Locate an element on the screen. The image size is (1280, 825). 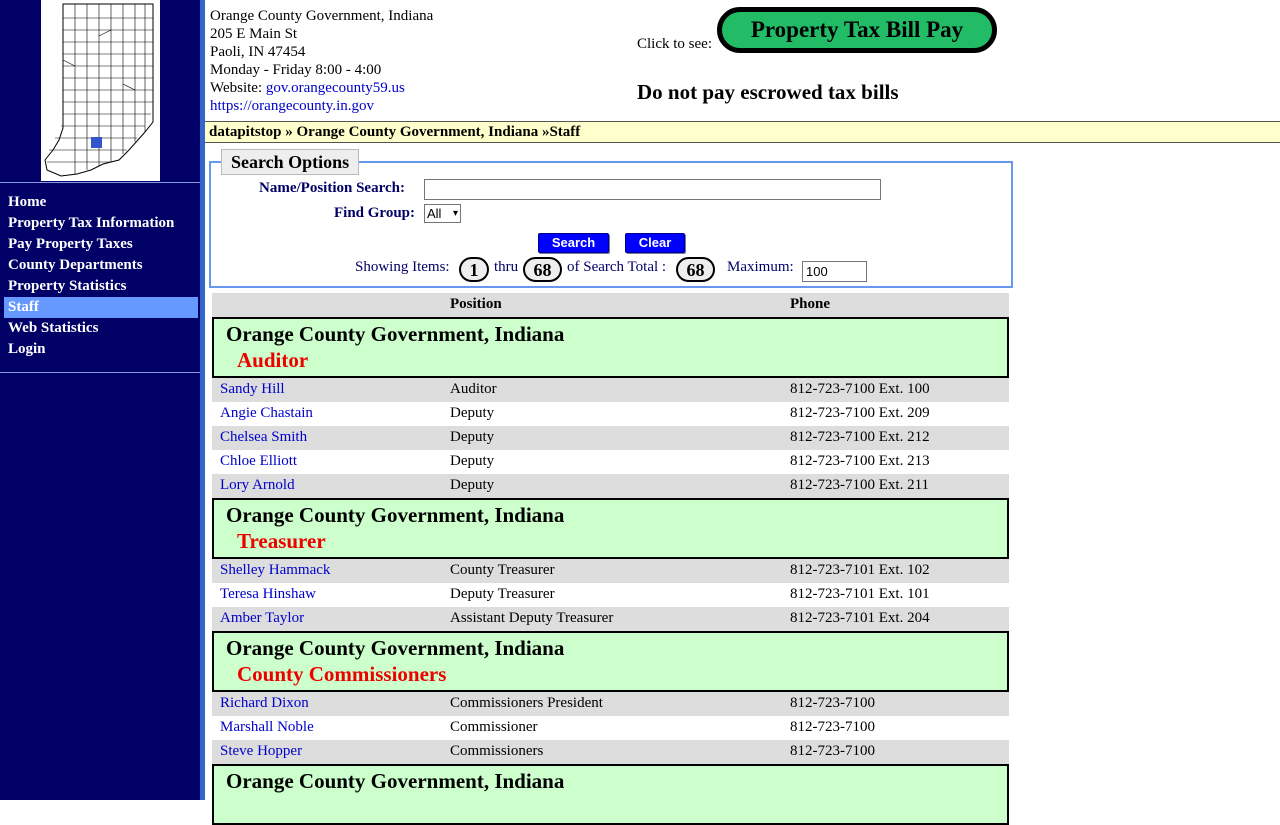
staff-name-link: Sandy Hill is located at coordinates (252, 389).